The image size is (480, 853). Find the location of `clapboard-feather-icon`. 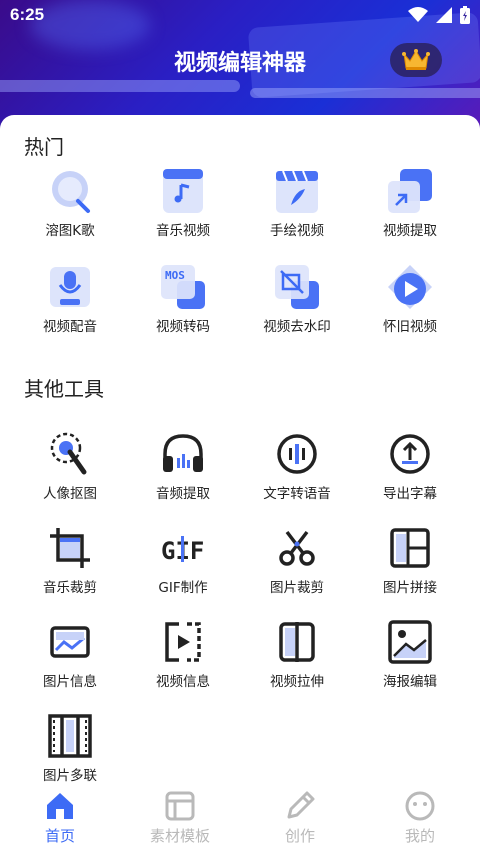

clapboard-feather-icon is located at coordinates (297, 191).